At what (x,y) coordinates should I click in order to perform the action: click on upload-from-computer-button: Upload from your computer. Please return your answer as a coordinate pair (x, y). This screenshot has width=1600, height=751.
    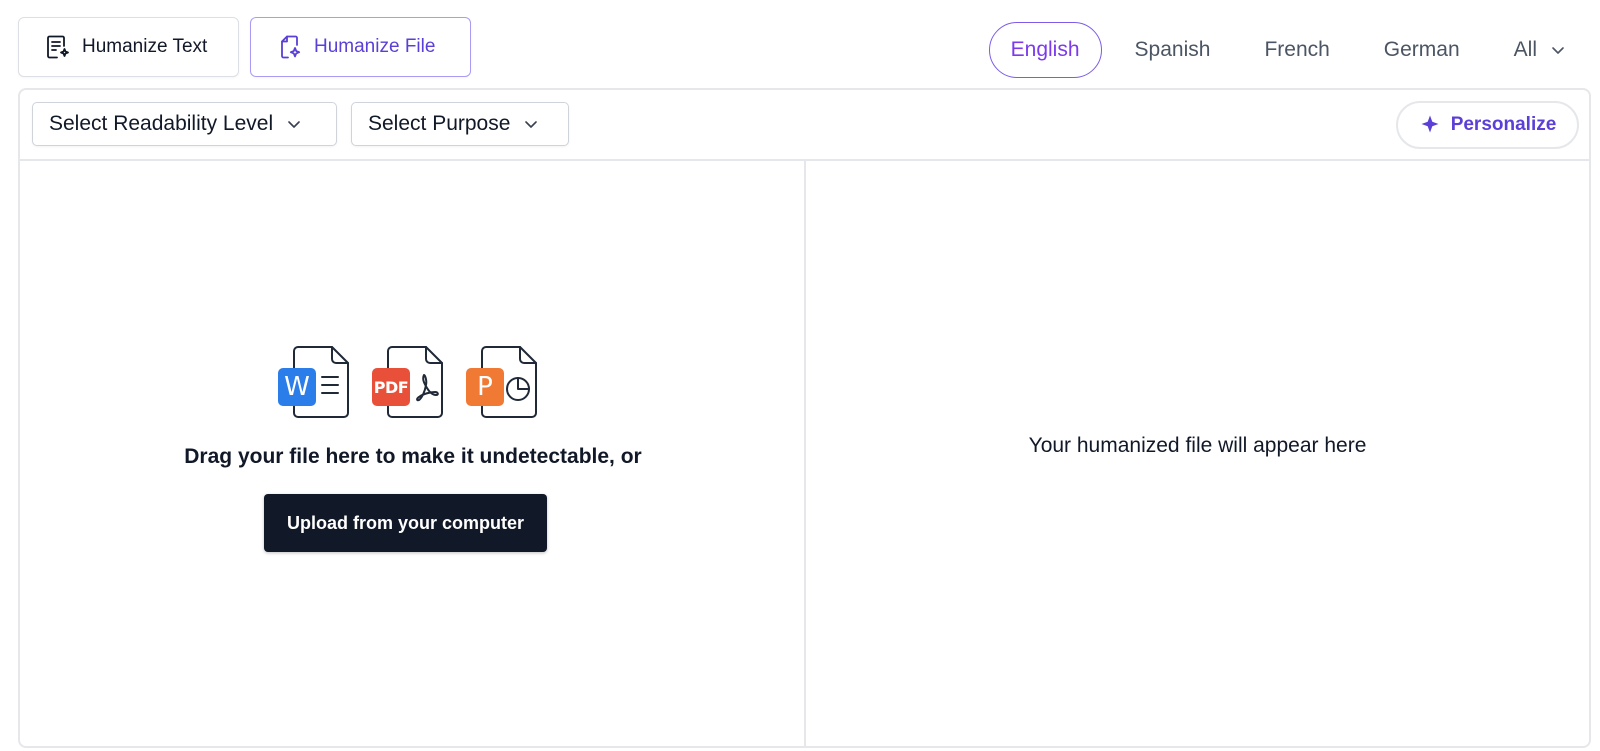
    Looking at the image, I should click on (405, 523).